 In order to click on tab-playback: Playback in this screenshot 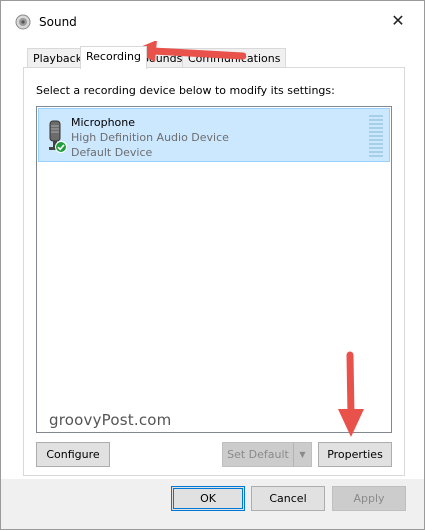, I will do `click(58, 58)`.